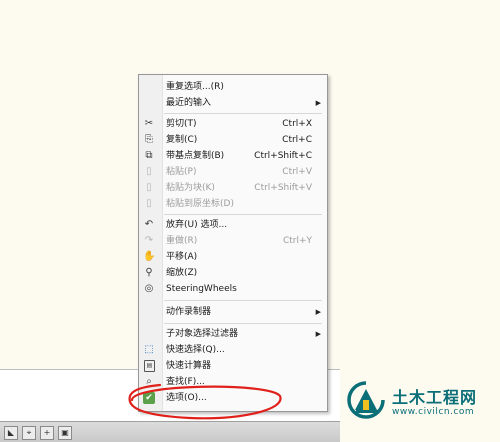  I want to click on menu-item-shortcut: Ctrl+Y, so click(297, 241).